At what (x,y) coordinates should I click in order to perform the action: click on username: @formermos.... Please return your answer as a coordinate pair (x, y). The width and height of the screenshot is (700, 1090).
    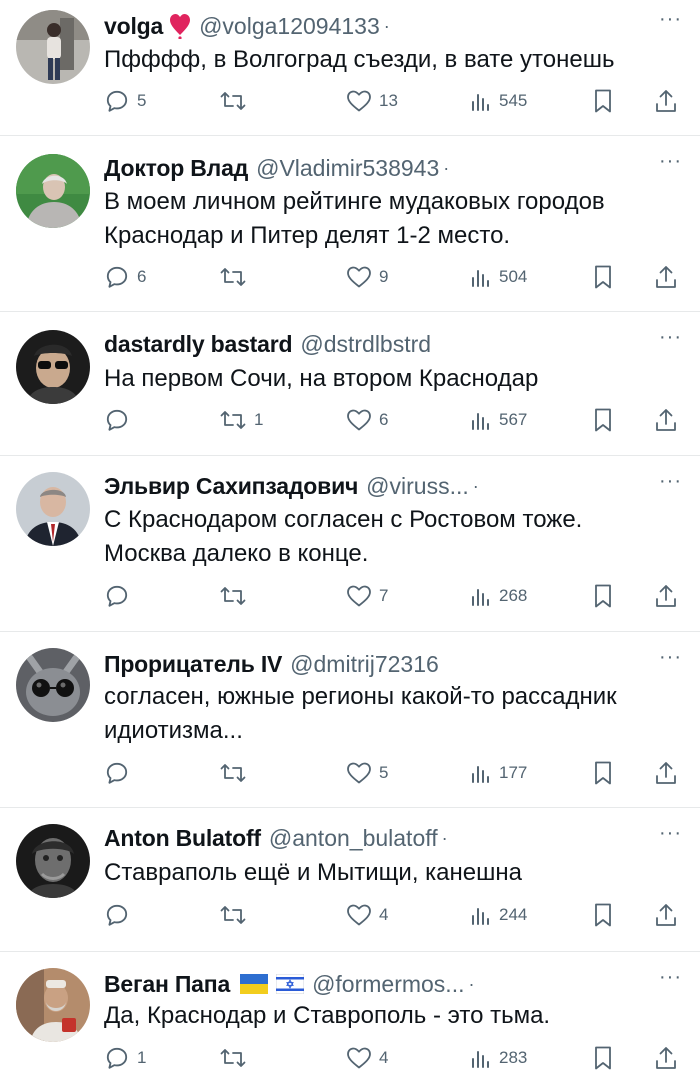
    Looking at the image, I should click on (388, 984).